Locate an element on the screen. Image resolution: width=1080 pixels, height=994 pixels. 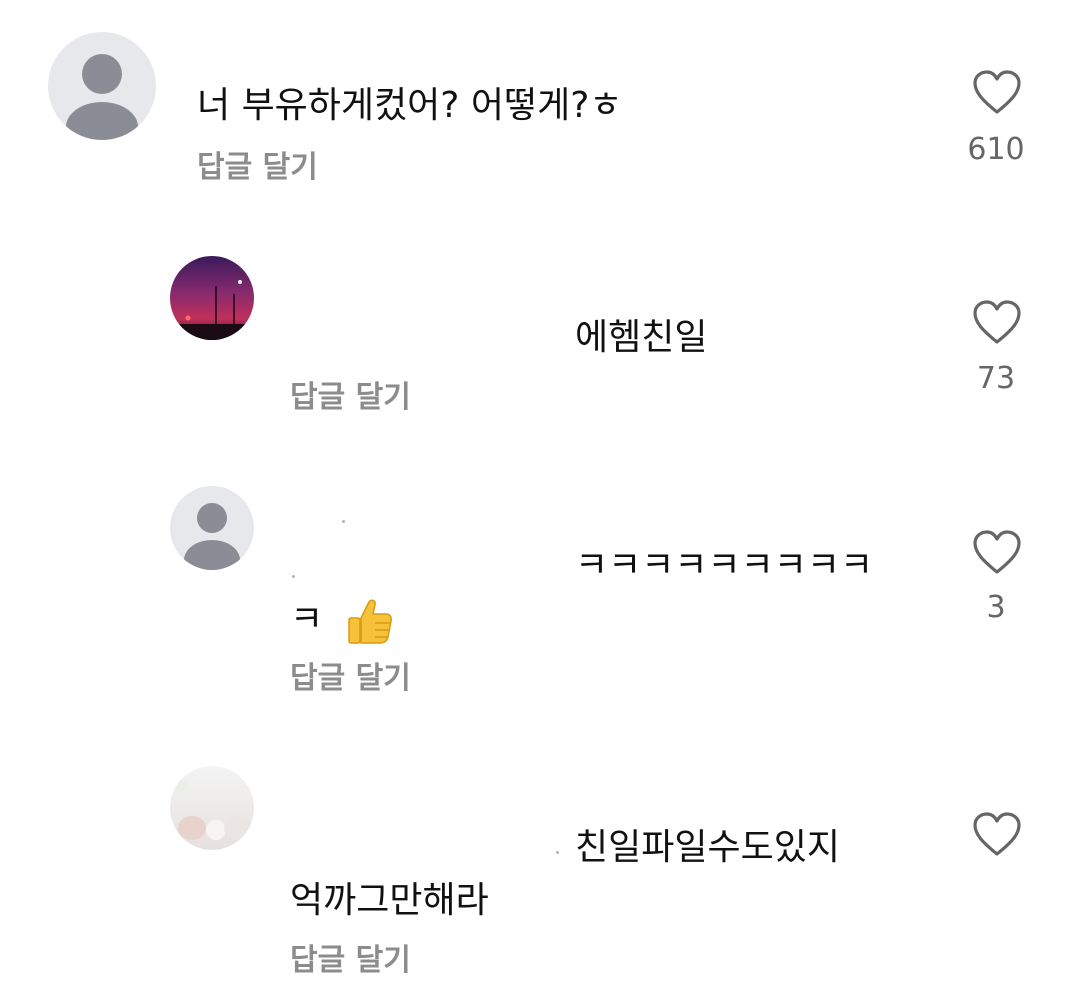
like-count: 3 is located at coordinates (996, 607).